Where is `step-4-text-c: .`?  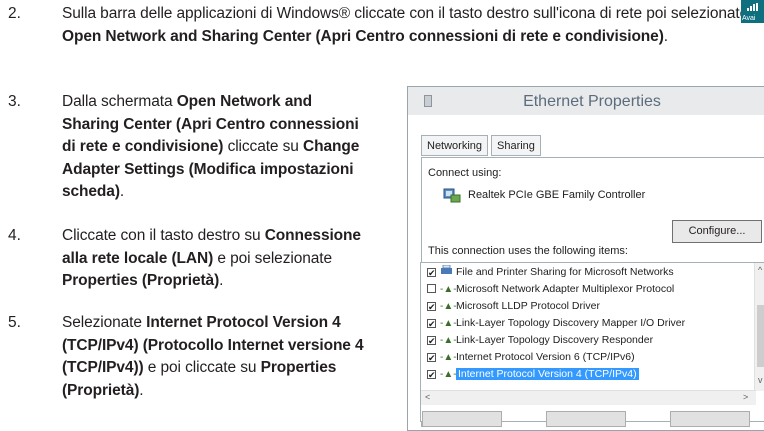
step-4-text-c: . is located at coordinates (221, 280).